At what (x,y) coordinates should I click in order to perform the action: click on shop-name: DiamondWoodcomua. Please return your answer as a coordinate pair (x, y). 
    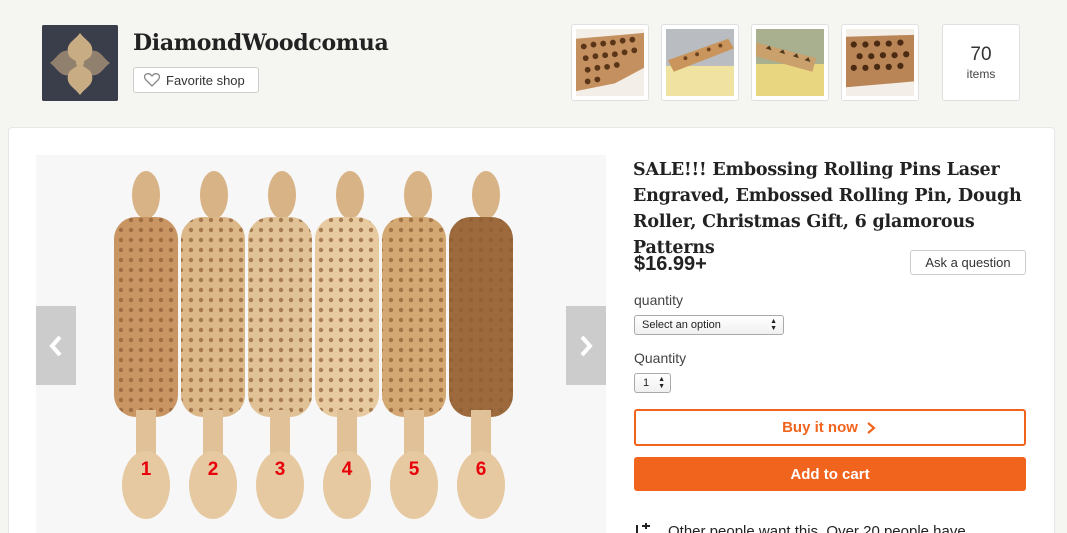
    Looking at the image, I should click on (261, 43).